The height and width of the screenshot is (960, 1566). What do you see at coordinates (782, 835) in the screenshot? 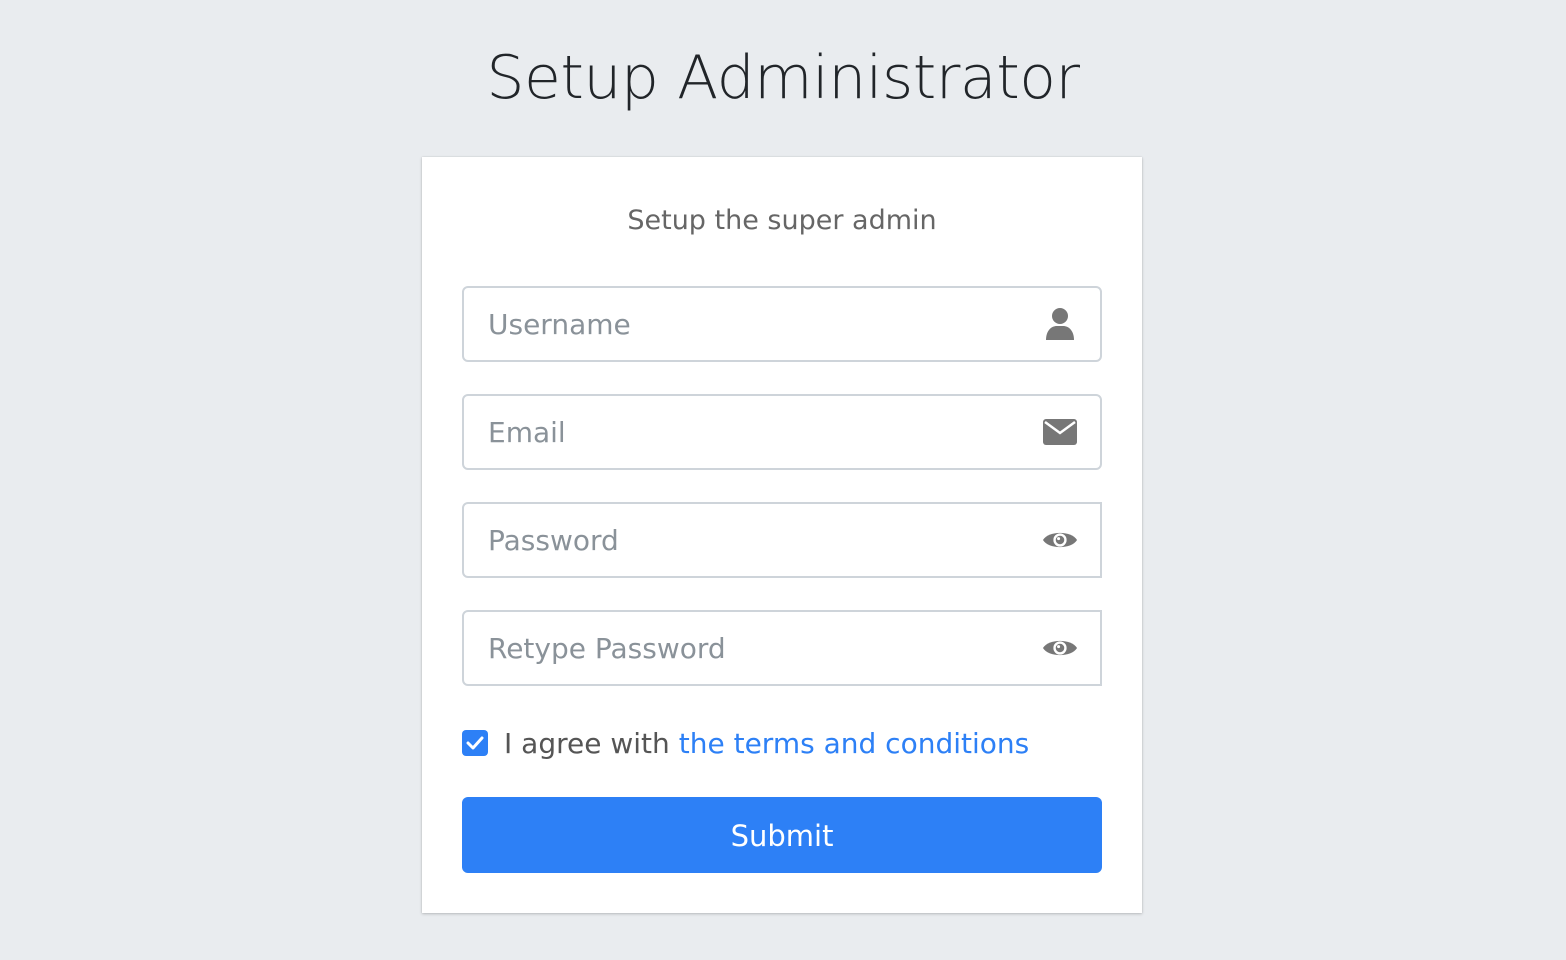
I see `submit-button: Submit` at bounding box center [782, 835].